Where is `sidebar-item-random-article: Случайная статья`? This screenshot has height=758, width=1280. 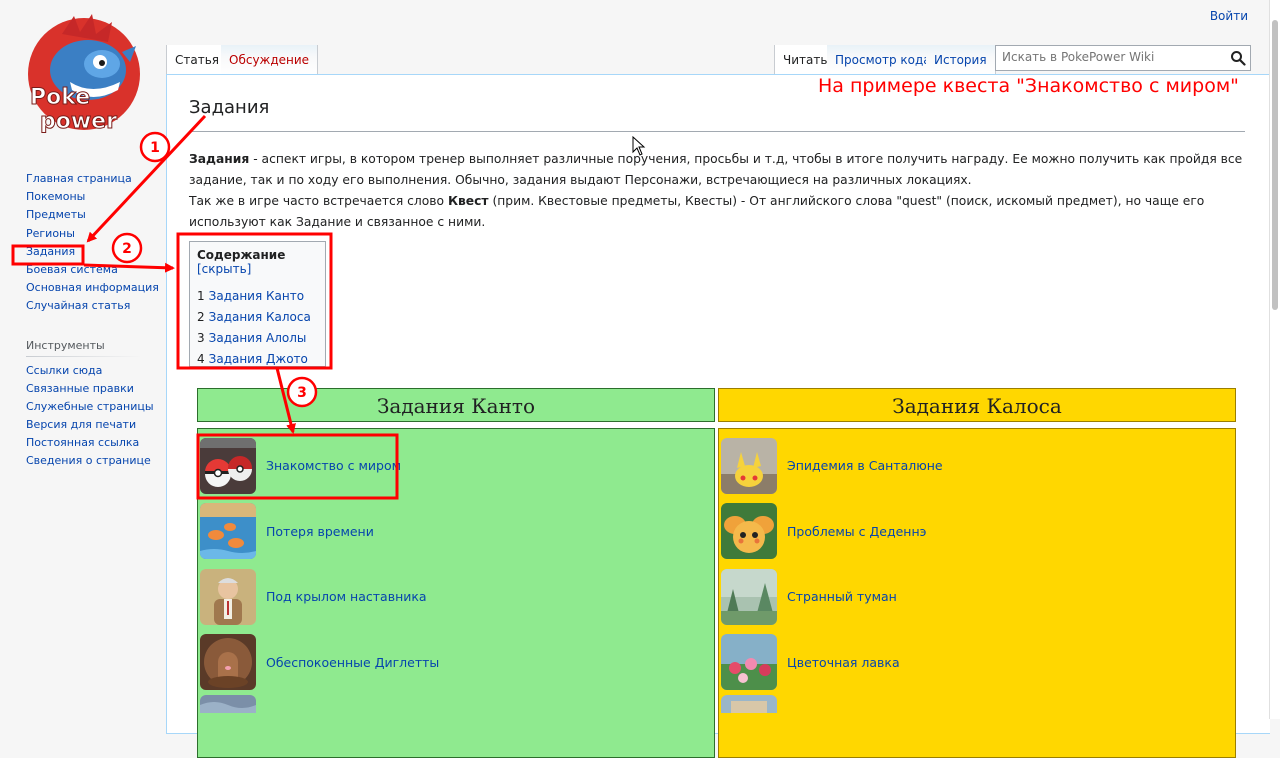
sidebar-item-random-article: Случайная статья is located at coordinates (93, 306).